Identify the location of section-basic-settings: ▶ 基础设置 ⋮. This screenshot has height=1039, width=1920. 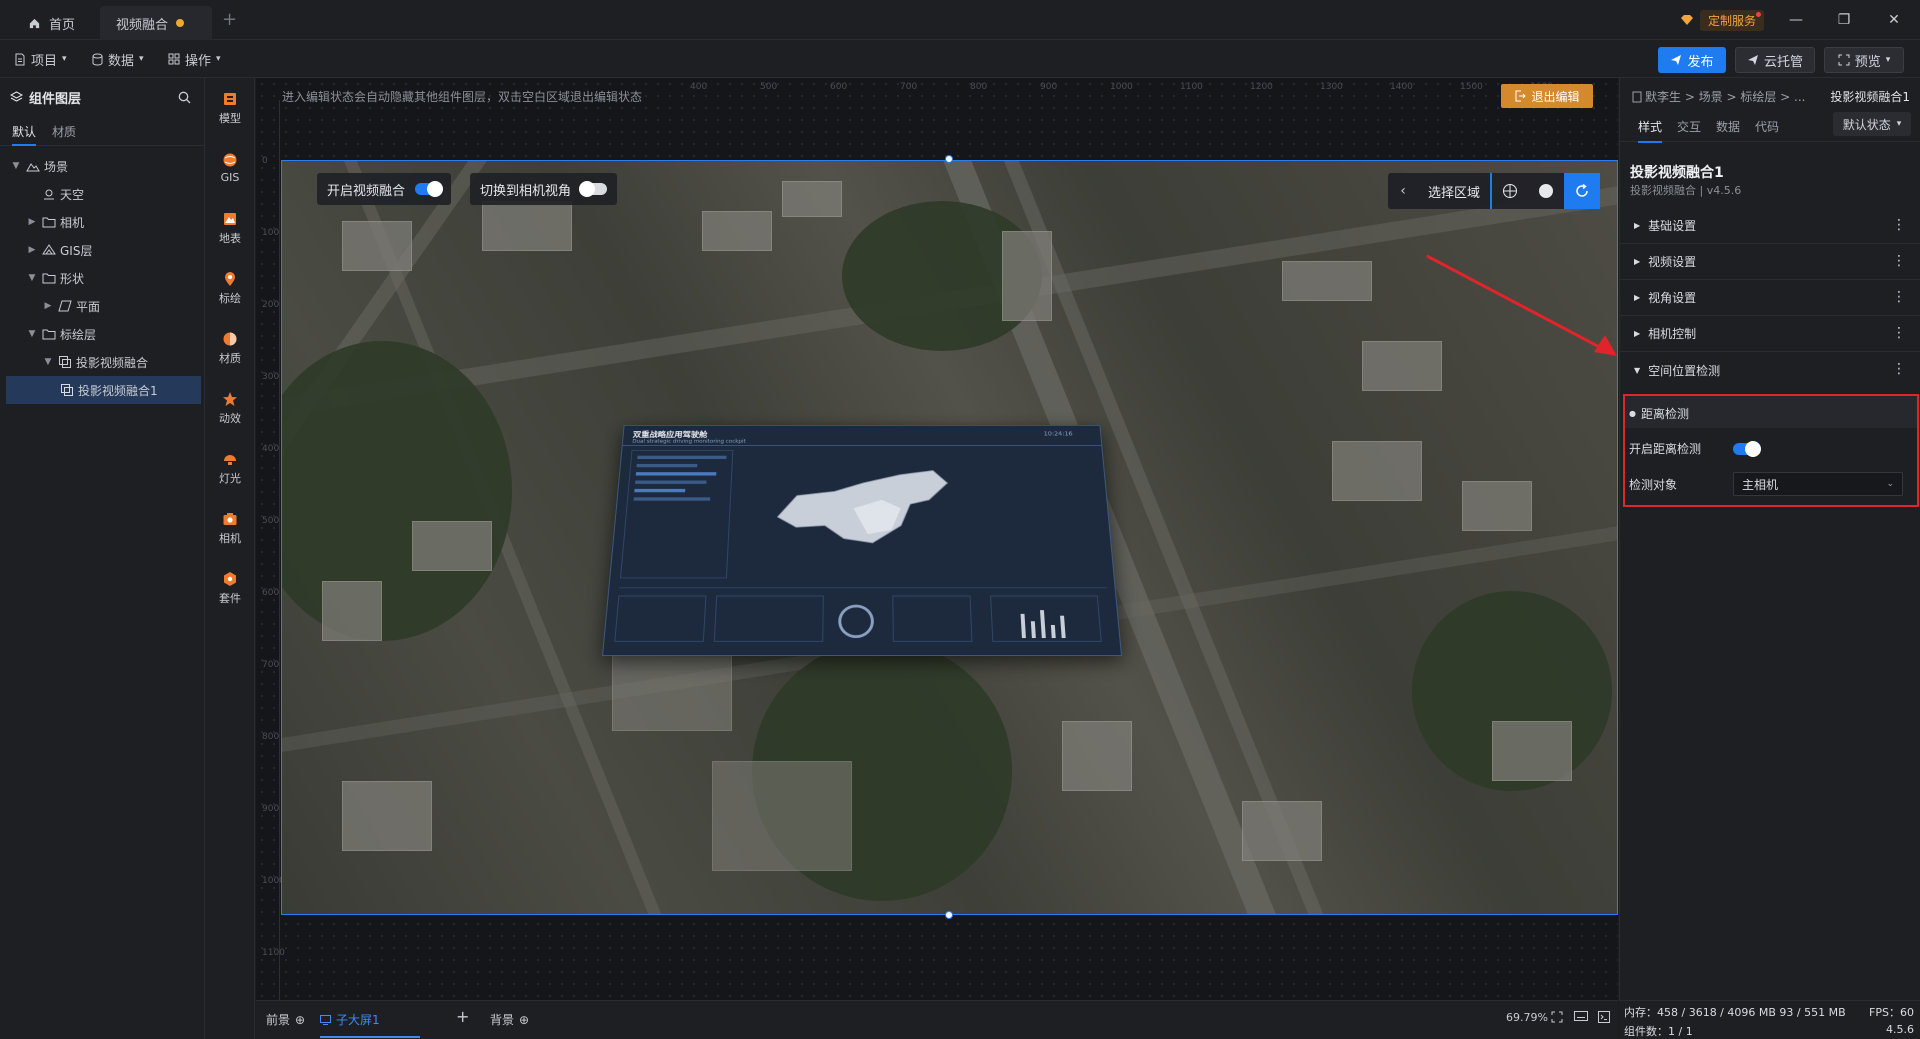
(1770, 226).